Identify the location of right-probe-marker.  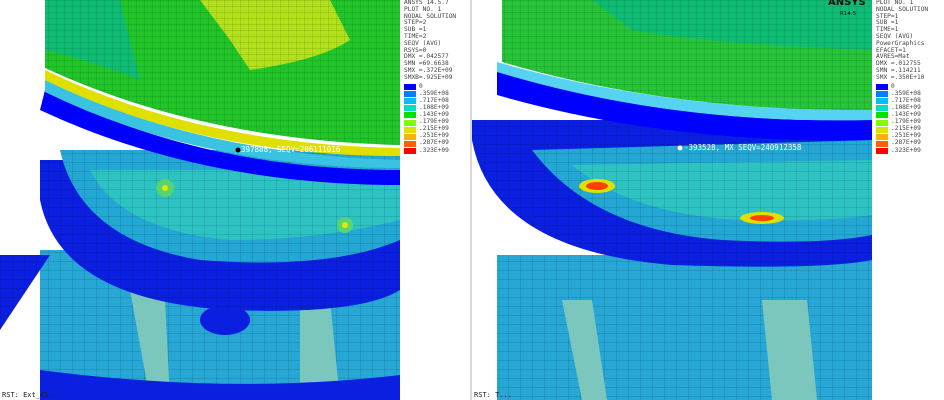
(680, 148).